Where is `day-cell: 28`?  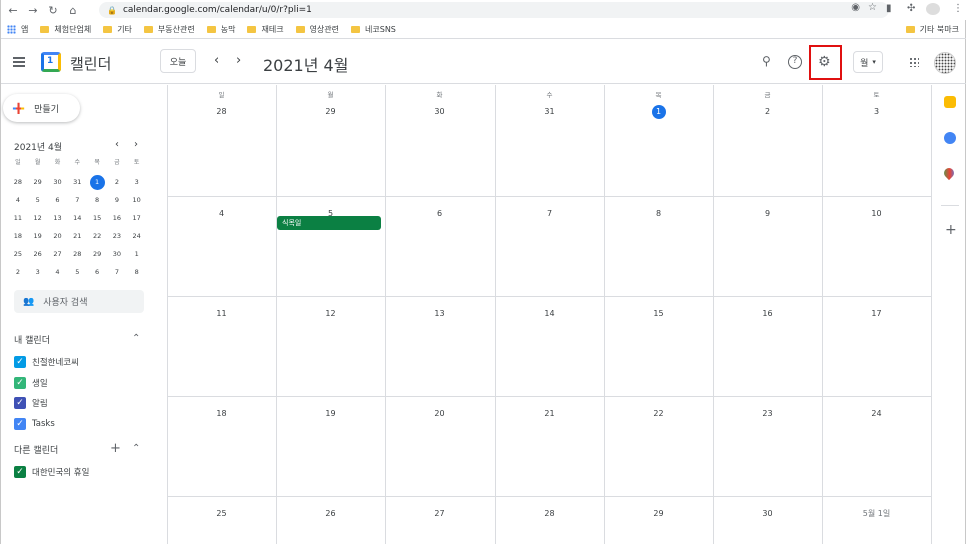
day-cell: 28 is located at coordinates (549, 520).